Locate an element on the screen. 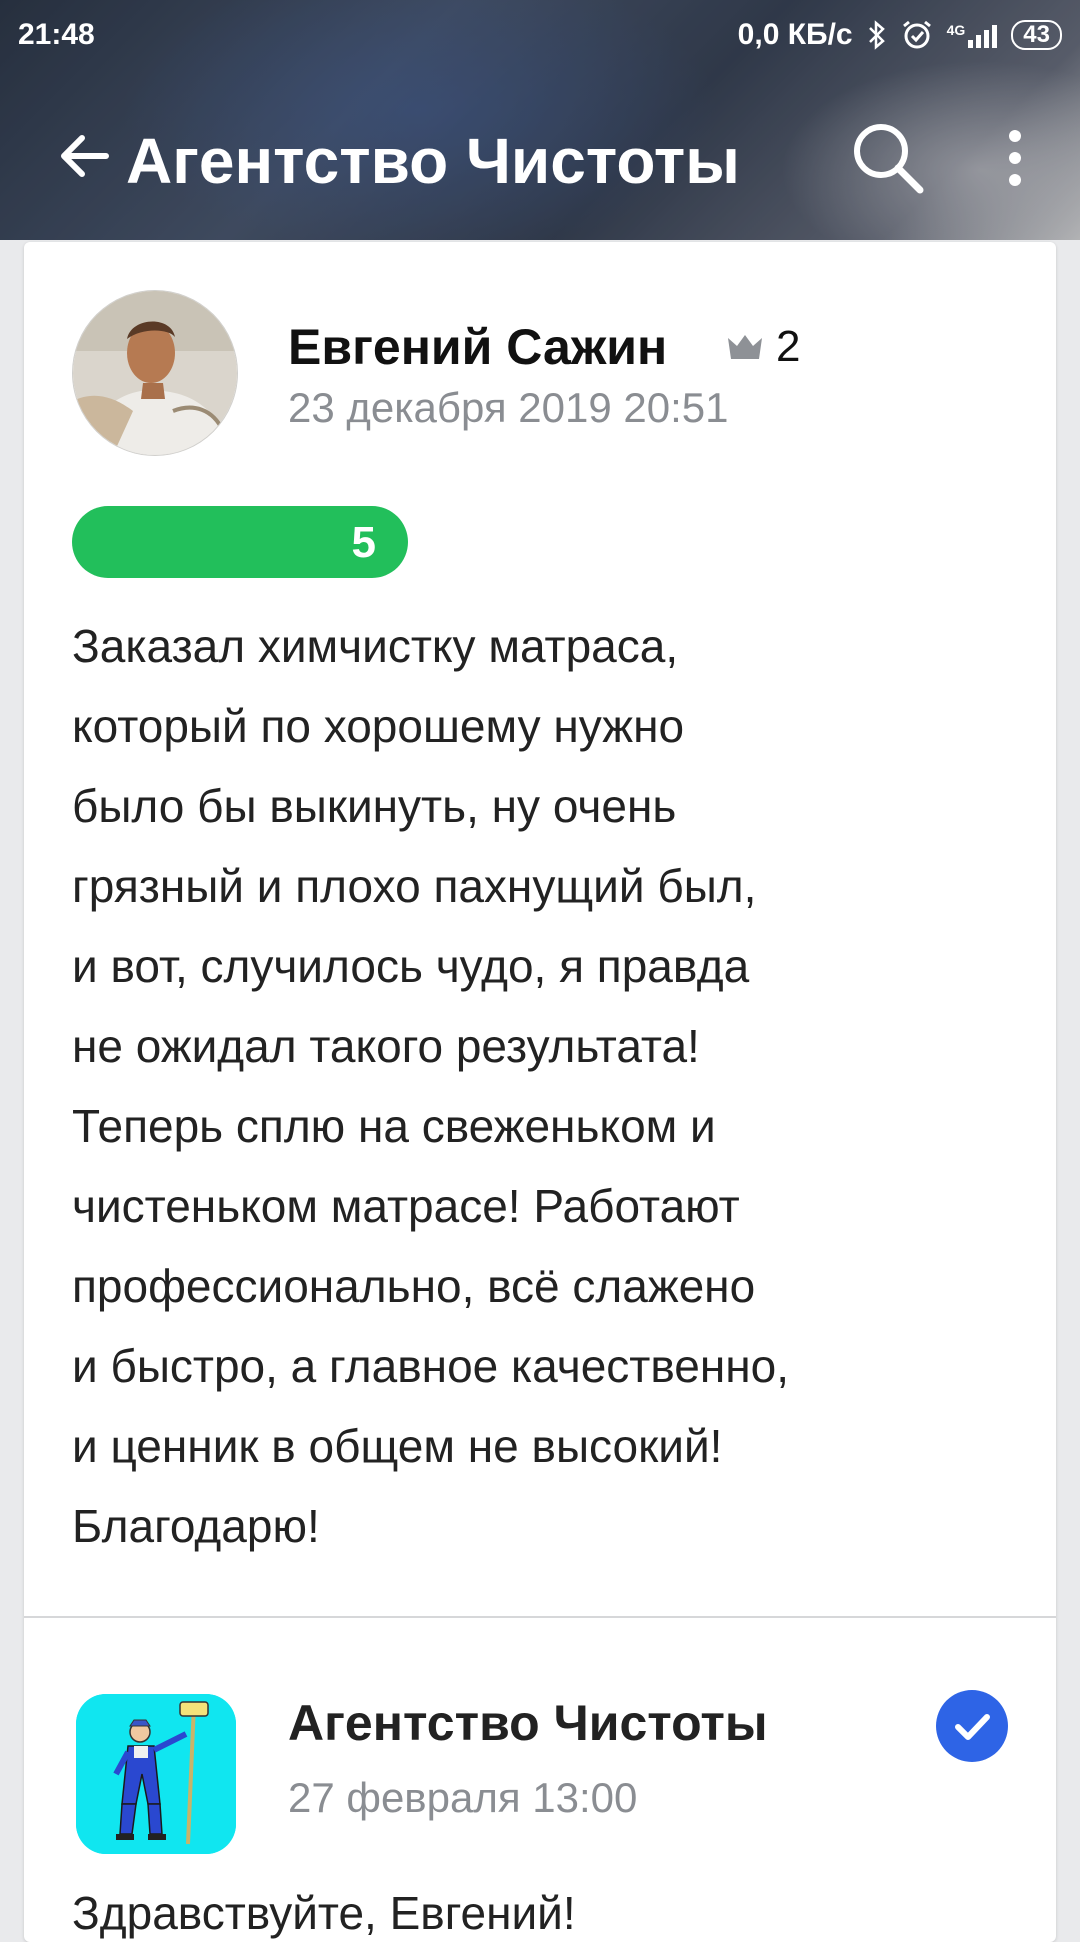 The height and width of the screenshot is (1942, 1080). review-text-line: Заказал химчистку матраса, is located at coordinates (375, 646).